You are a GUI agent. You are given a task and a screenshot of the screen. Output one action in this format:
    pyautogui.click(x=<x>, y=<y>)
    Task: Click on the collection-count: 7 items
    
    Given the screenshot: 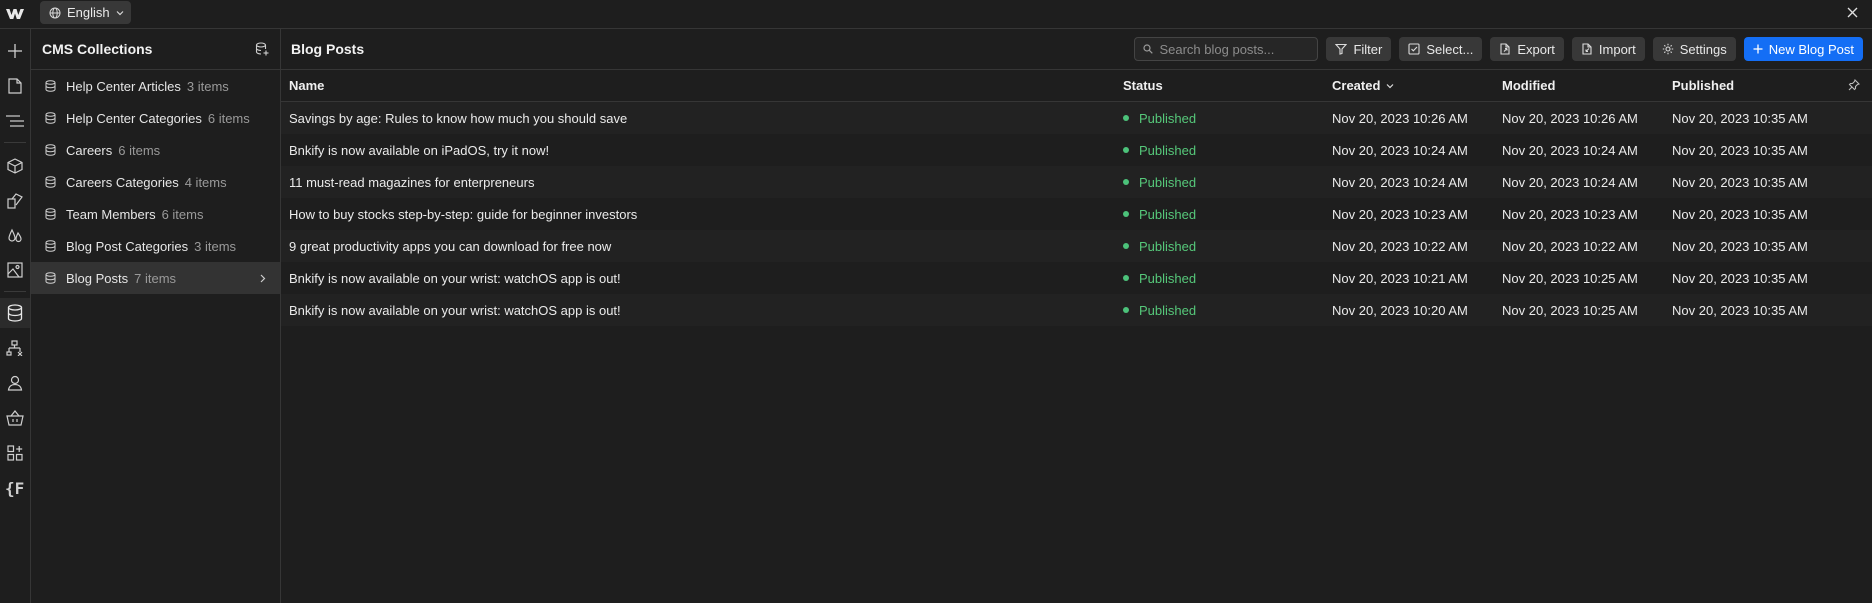 What is the action you would take?
    pyautogui.click(x=155, y=278)
    